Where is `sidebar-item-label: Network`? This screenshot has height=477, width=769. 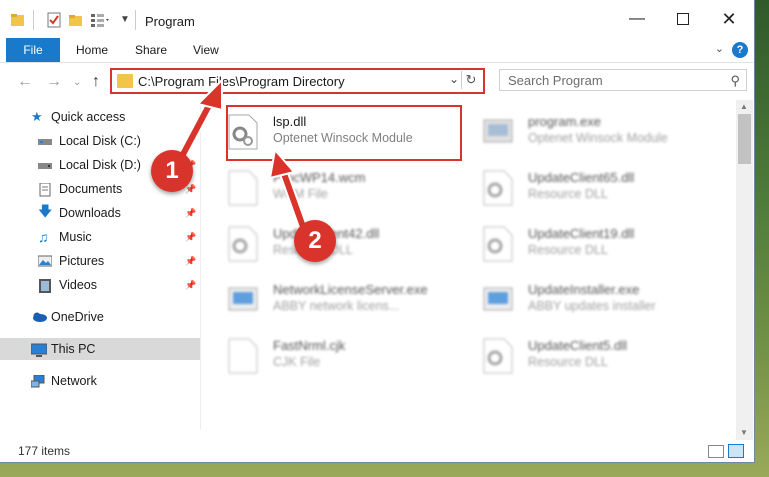 sidebar-item-label: Network is located at coordinates (74, 381).